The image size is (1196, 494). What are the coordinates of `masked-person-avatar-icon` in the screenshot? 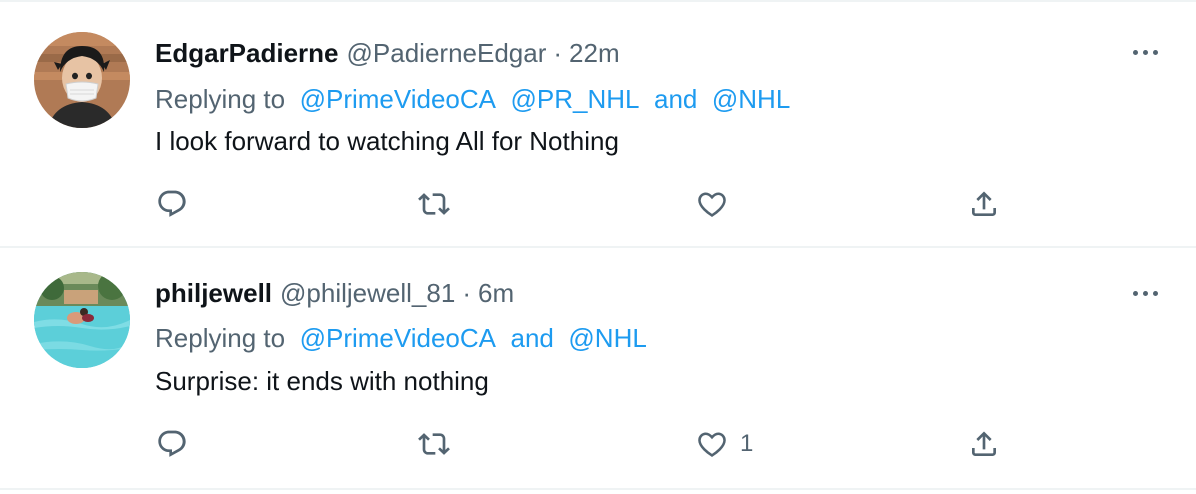 It's located at (82, 80).